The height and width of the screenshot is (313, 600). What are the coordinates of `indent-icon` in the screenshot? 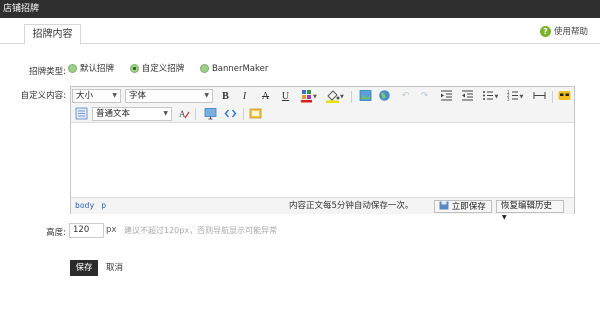 It's located at (446, 95).